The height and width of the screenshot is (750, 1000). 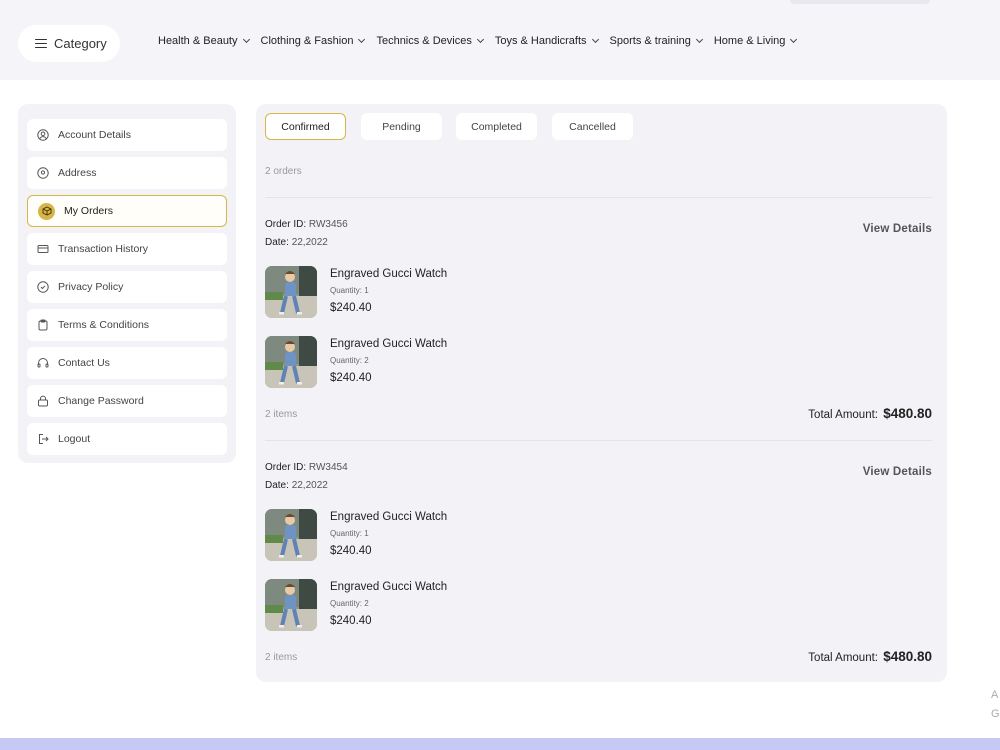 I want to click on sidebar-item-my-orders: My Orders, so click(x=127, y=211).